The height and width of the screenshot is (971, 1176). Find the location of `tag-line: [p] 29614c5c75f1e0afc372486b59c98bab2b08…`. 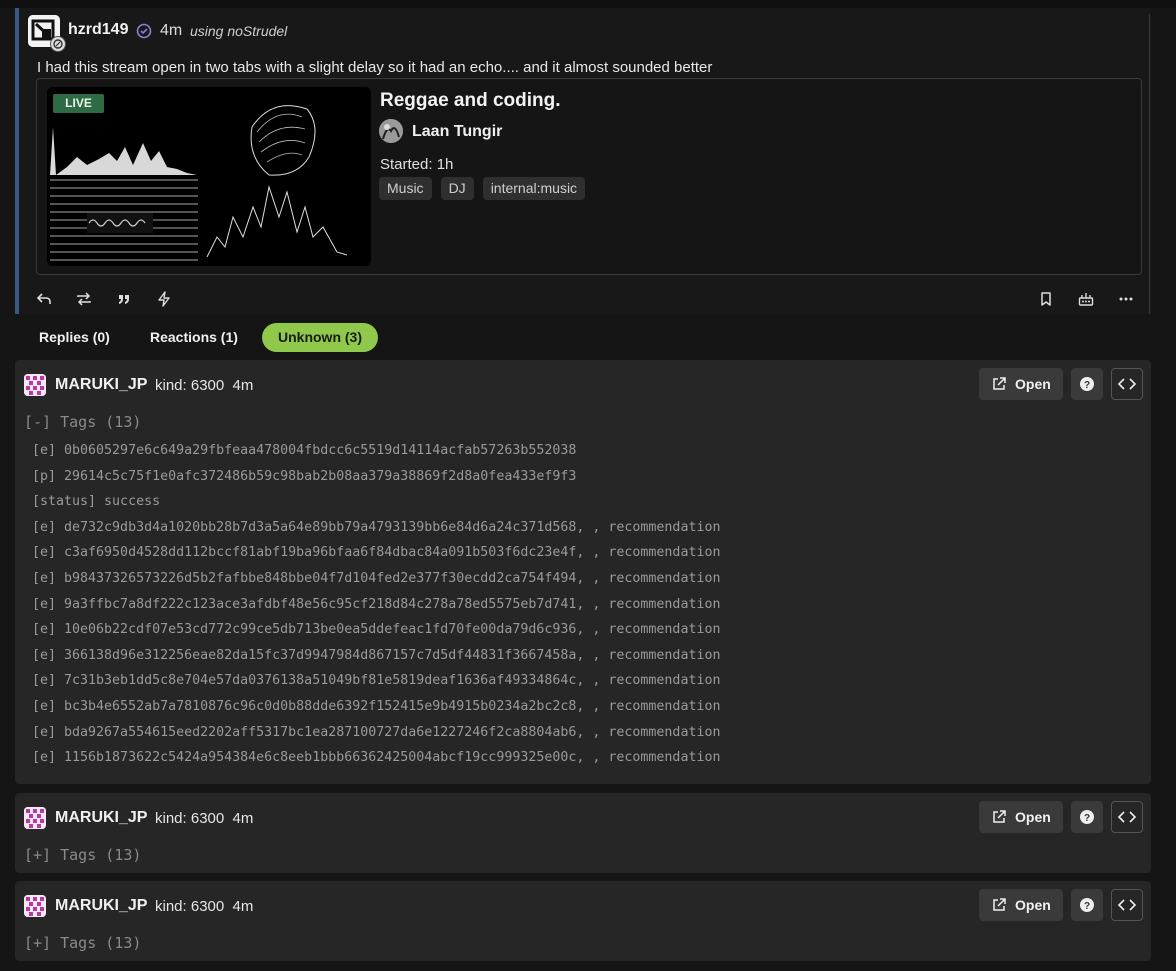

tag-line: [p] 29614c5c75f1e0afc372486b59c98bab2b08… is located at coordinates (304, 476).